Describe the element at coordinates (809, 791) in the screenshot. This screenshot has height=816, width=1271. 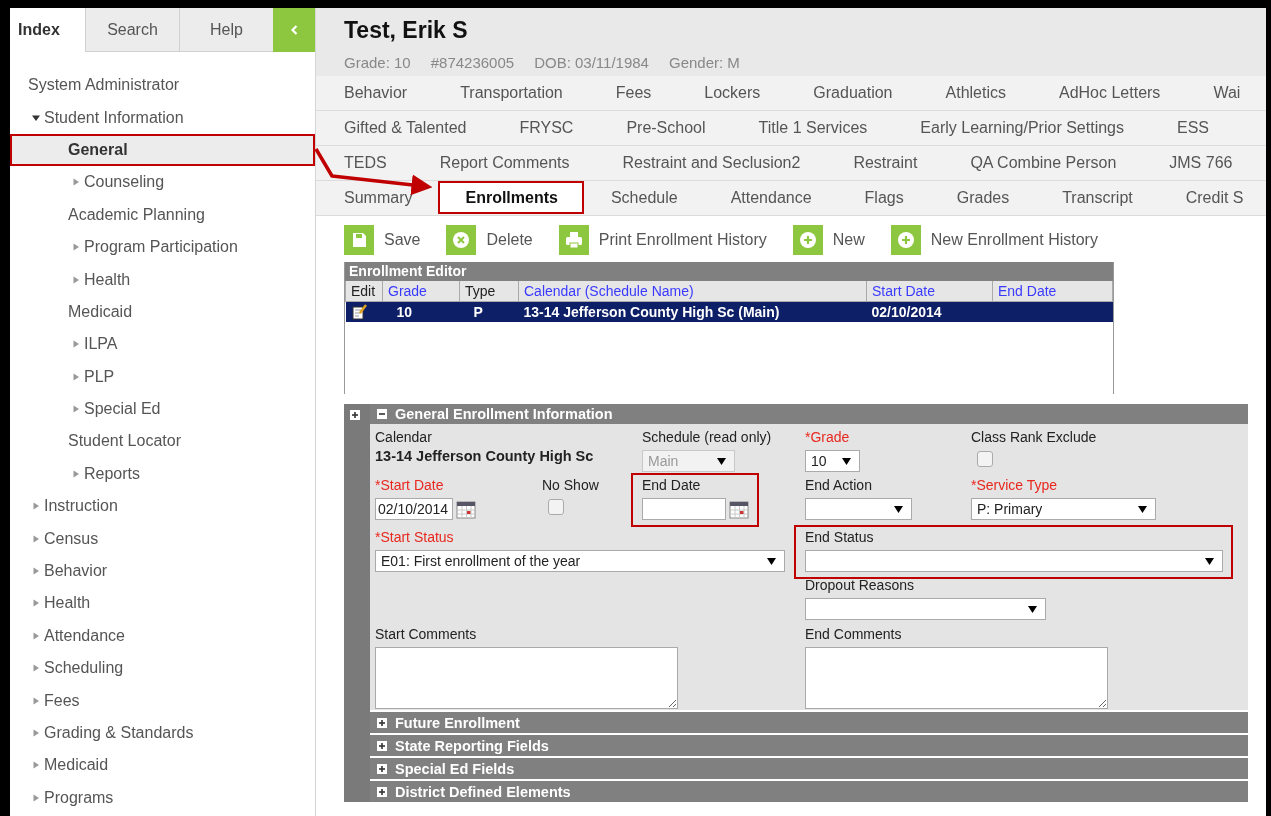
I see `section-header: District Defined Elements` at that location.